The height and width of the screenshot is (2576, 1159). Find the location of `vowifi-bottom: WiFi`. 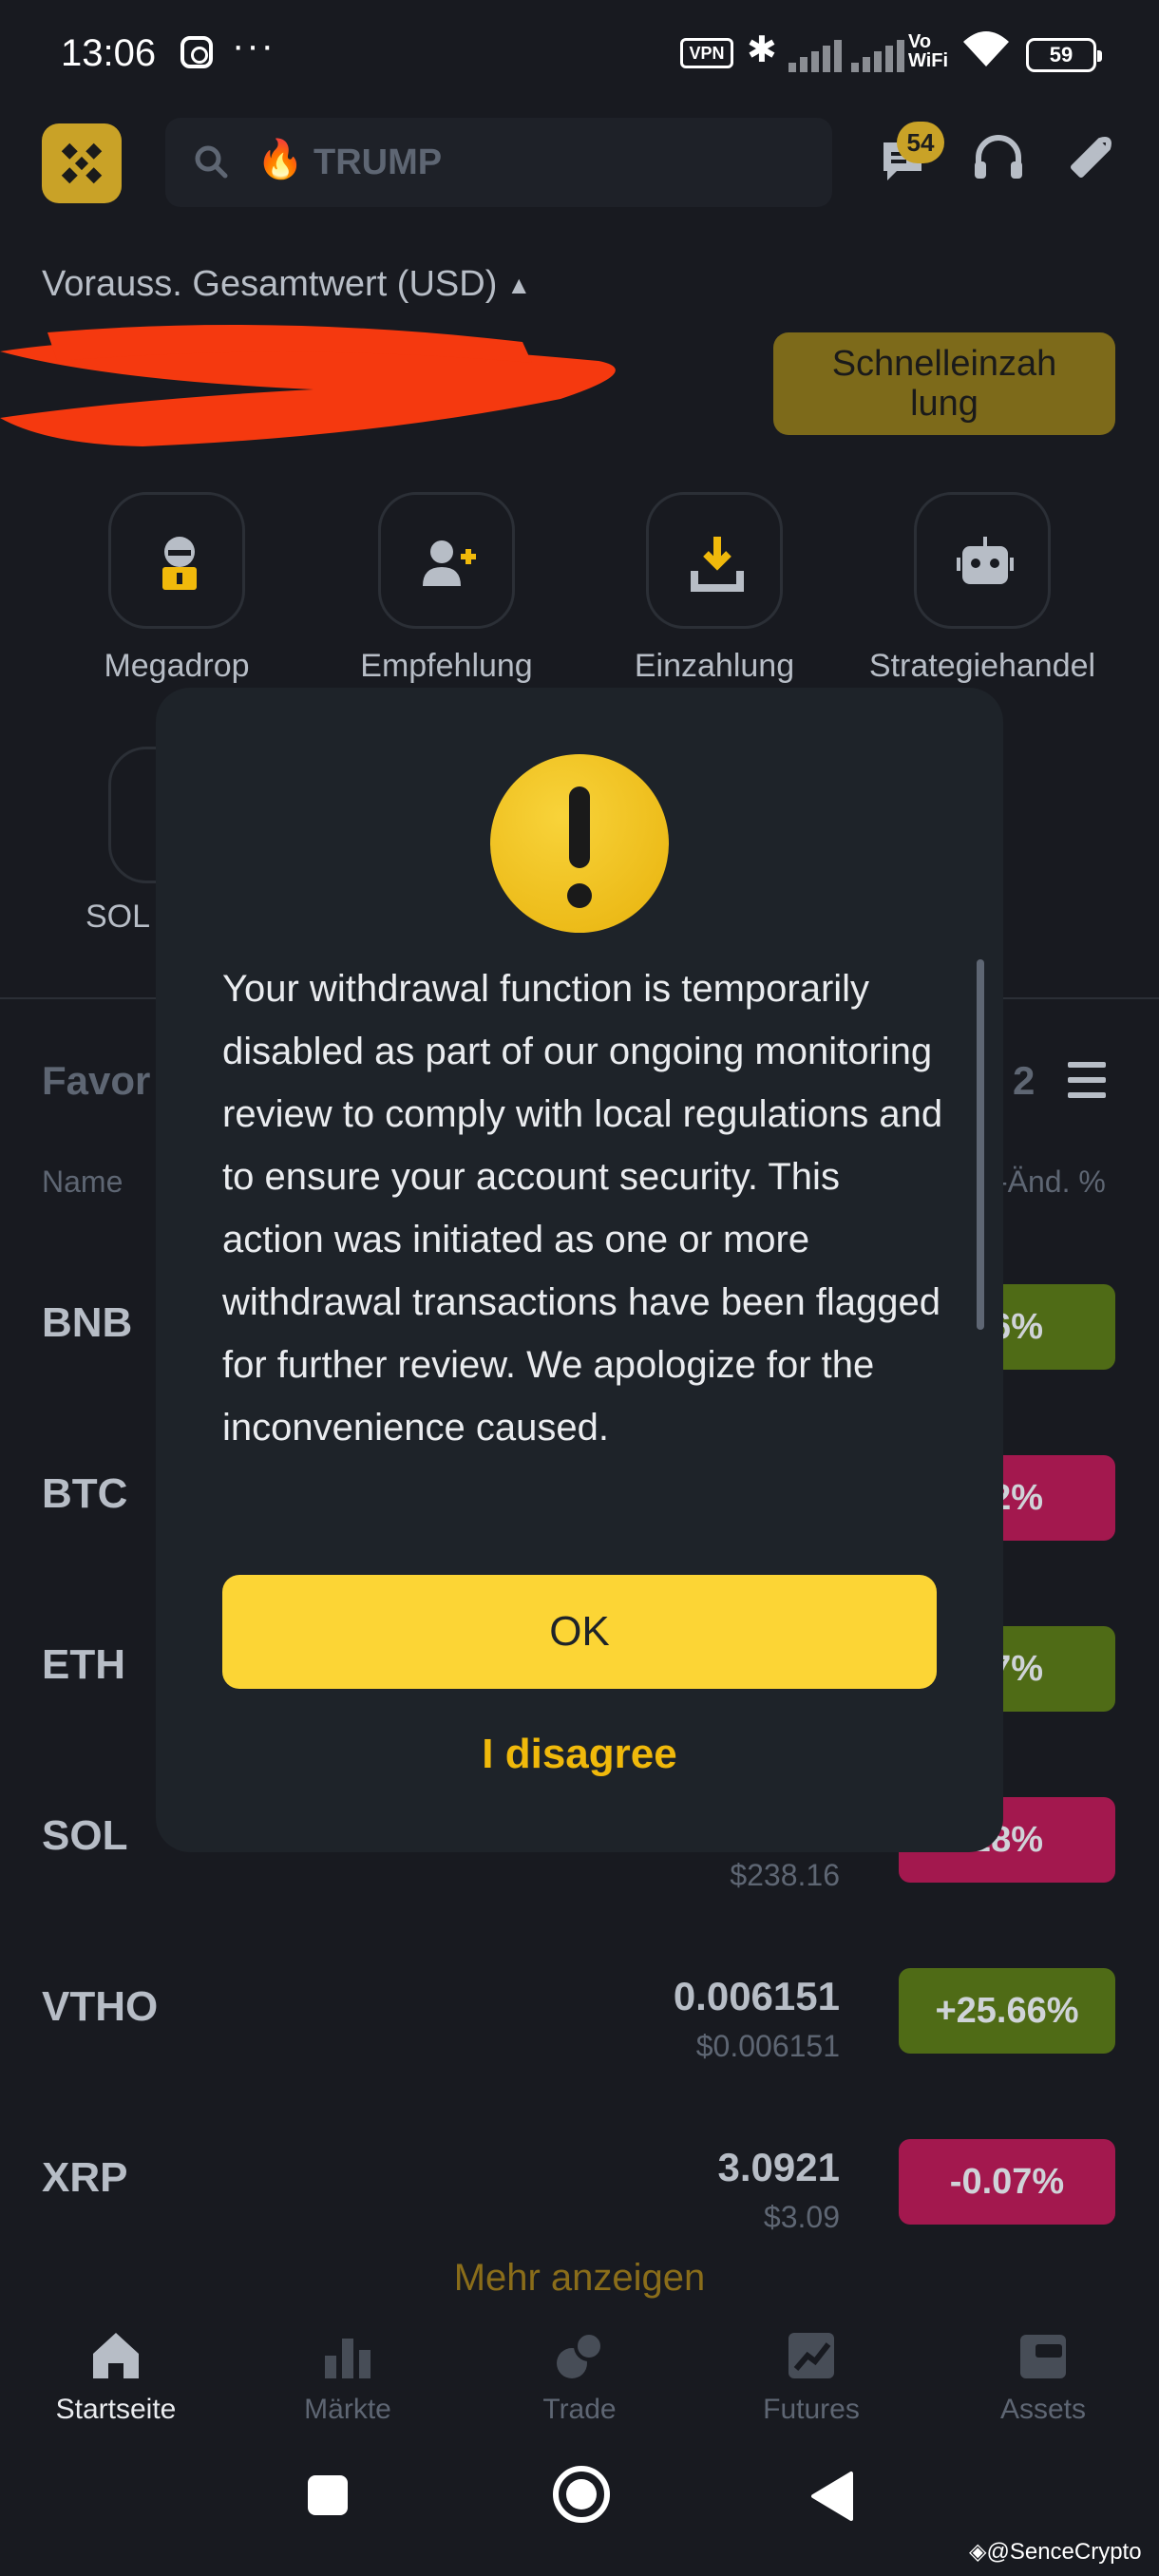

vowifi-bottom: WiFi is located at coordinates (928, 60).